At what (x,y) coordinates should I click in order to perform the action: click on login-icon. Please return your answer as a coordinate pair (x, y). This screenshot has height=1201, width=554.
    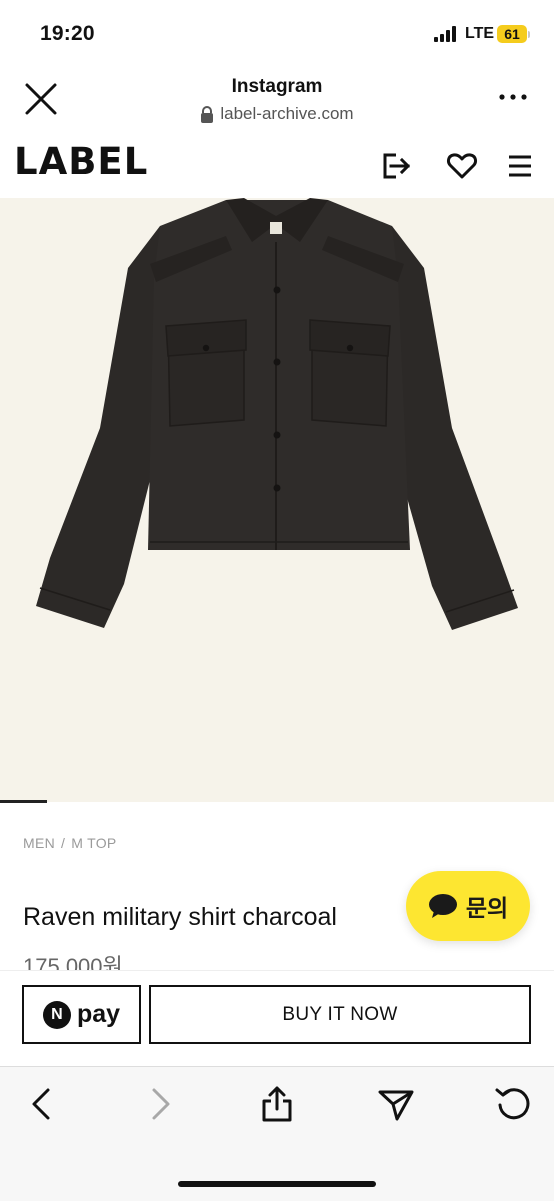
    Looking at the image, I should click on (397, 166).